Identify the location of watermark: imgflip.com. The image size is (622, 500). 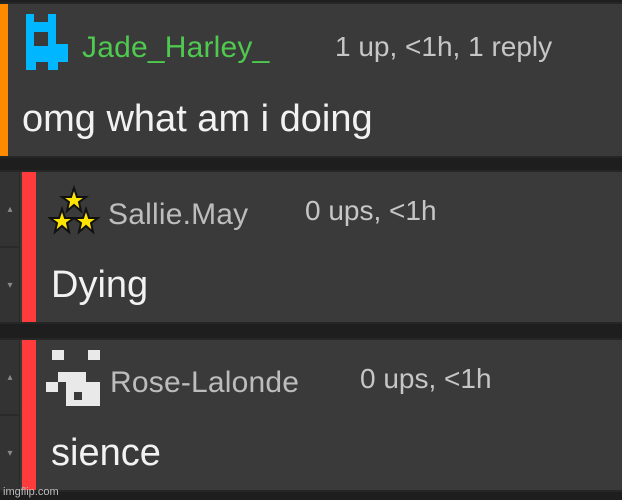
(31, 492).